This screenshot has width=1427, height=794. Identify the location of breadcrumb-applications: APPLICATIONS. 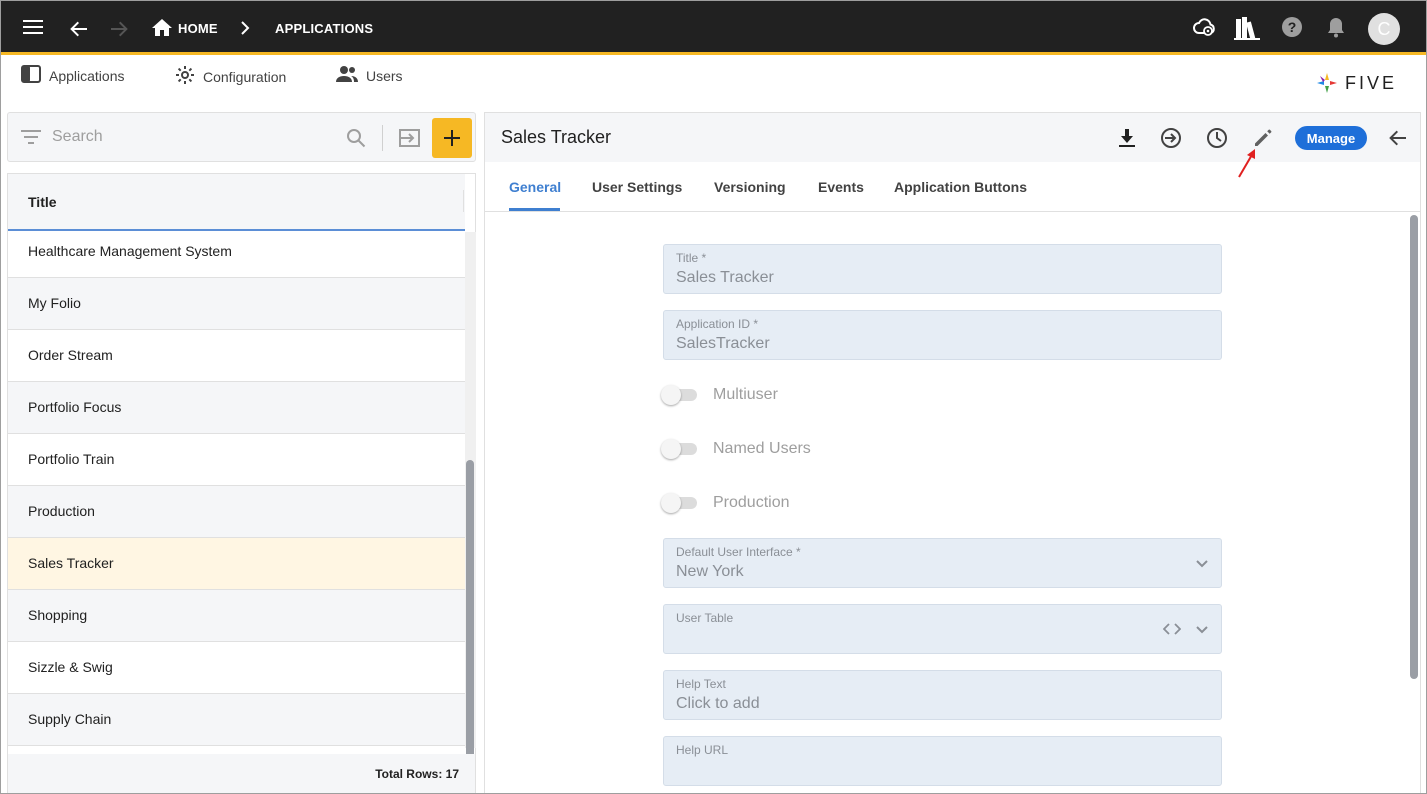
(324, 28).